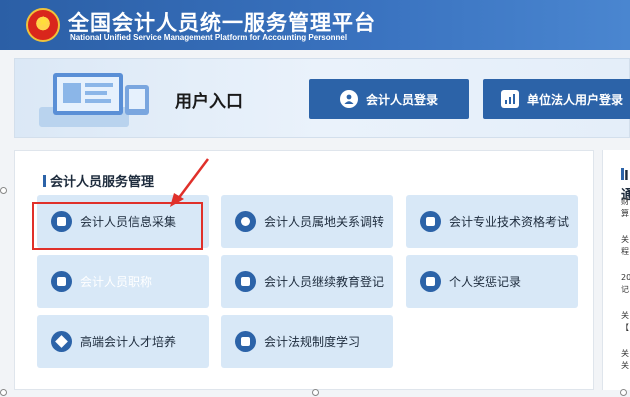 This screenshot has height=397, width=630. Describe the element at coordinates (324, 222) in the screenshot. I see `service-label: 会计人员属地关系调转` at that location.